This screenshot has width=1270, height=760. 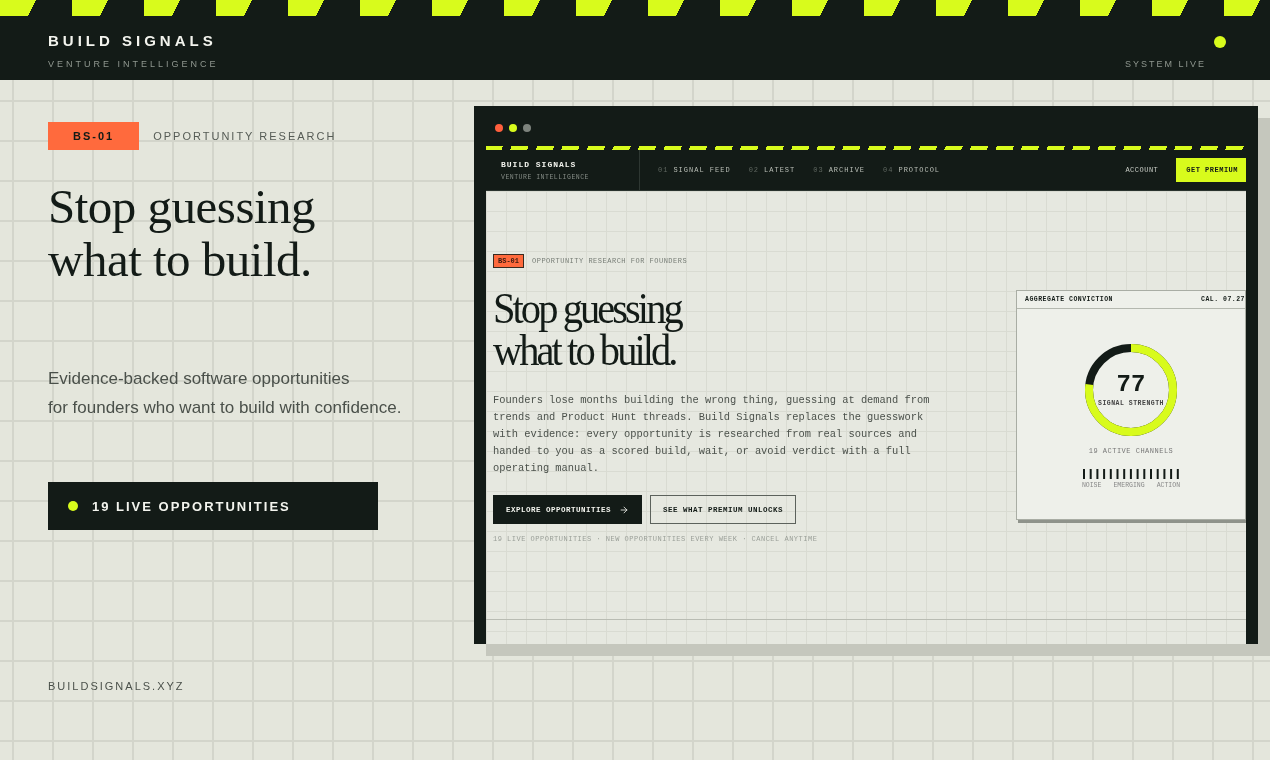 What do you see at coordinates (213, 506) in the screenshot?
I see `live-opportunities-button: 19 LIVE OPPORTUNITIES` at bounding box center [213, 506].